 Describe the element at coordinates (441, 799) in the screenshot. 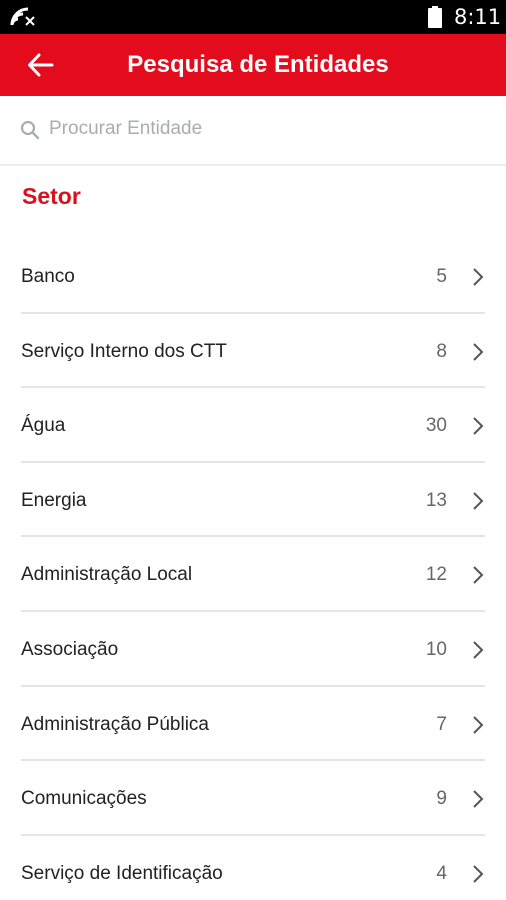

I see `sector-count: 9` at that location.